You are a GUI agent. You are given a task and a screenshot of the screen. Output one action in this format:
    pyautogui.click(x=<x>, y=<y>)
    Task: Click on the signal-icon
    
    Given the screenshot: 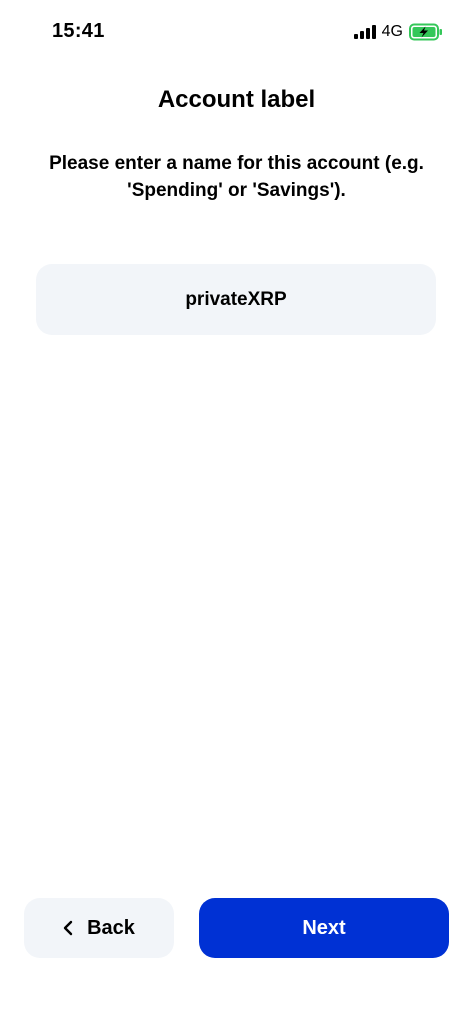 What is the action you would take?
    pyautogui.click(x=364, y=32)
    